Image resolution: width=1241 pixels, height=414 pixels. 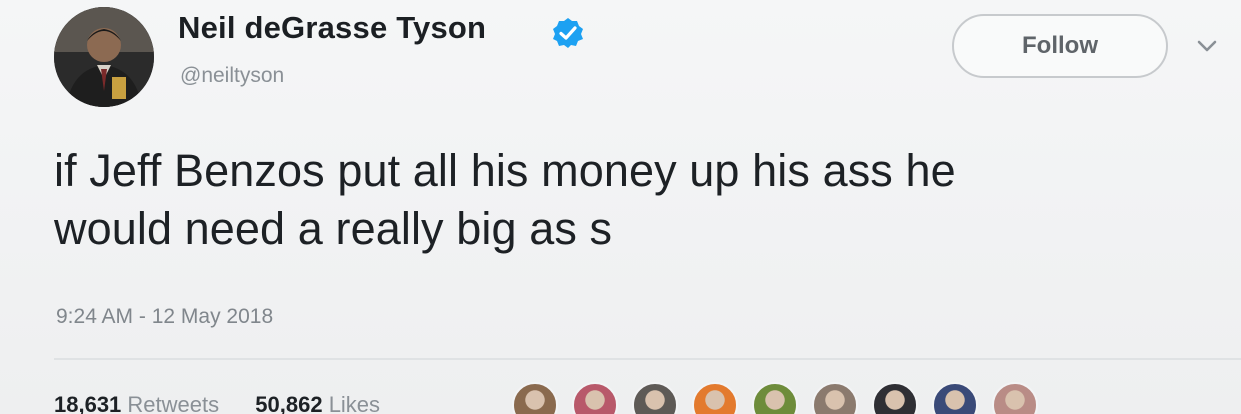 What do you see at coordinates (647, 359) in the screenshot?
I see `stats-divider` at bounding box center [647, 359].